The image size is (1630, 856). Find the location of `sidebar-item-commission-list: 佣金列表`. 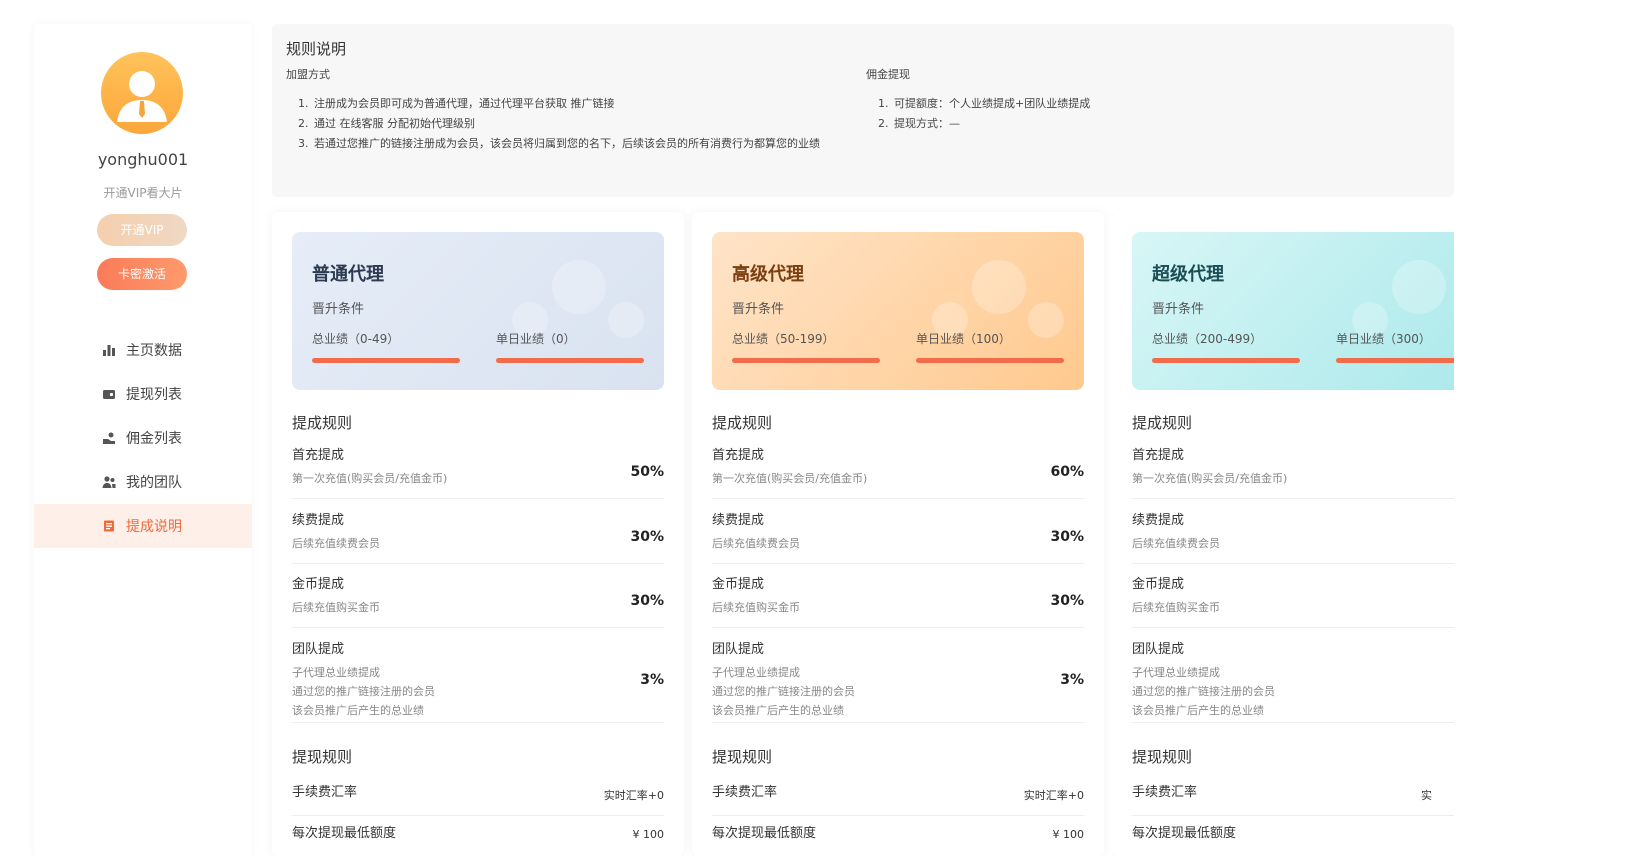

sidebar-item-commission-list: 佣金列表 is located at coordinates (143, 438).